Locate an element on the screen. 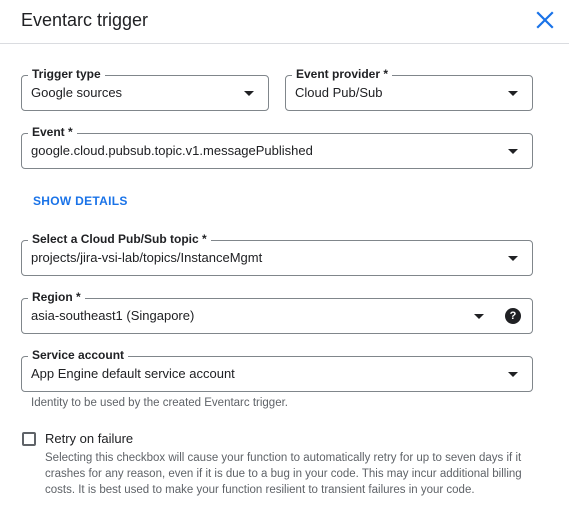 The image size is (569, 519). event-label: Event * is located at coordinates (52, 132).